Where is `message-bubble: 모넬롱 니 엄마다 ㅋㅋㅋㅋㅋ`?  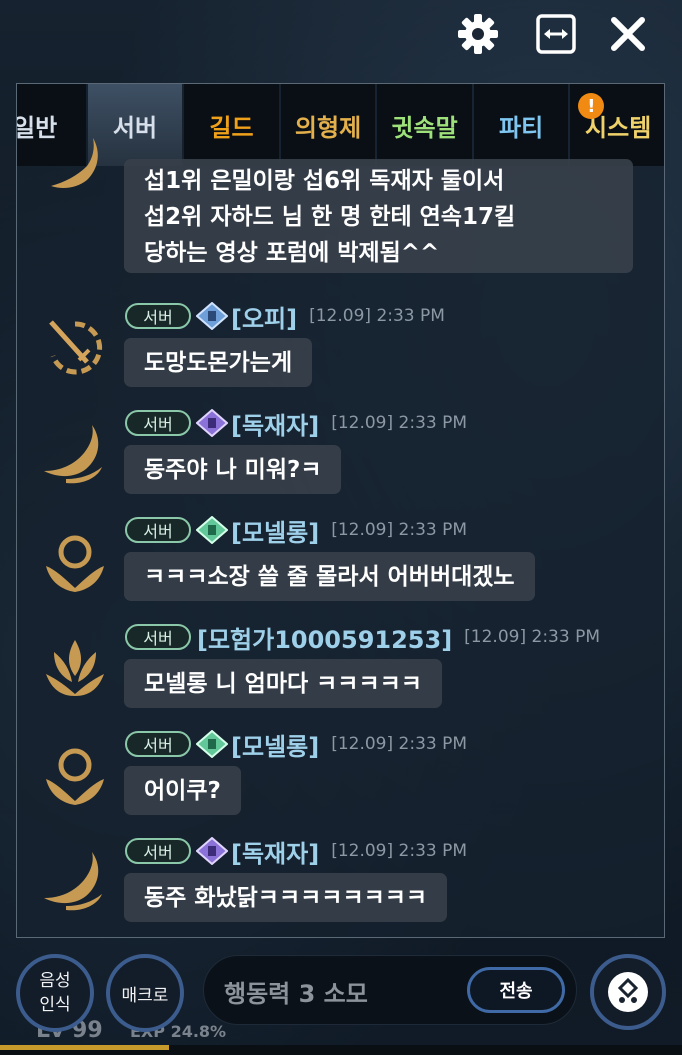
message-bubble: 모넬롱 니 엄마다 ㅋㅋㅋㅋㅋ is located at coordinates (283, 683).